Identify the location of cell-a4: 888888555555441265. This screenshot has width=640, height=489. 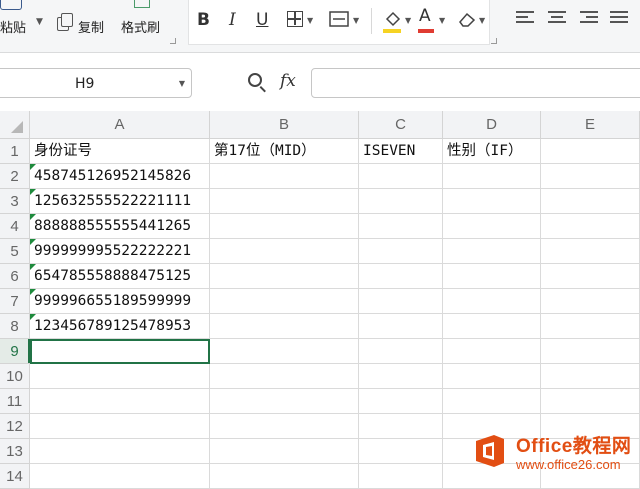
(120, 226).